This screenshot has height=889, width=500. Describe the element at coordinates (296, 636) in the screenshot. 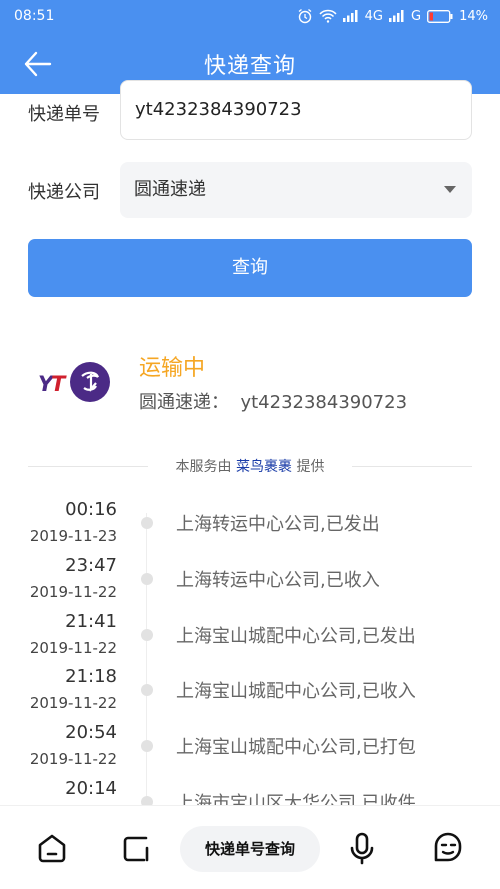

I see `event-description: 上海宝山城配中心公司,已发出` at that location.